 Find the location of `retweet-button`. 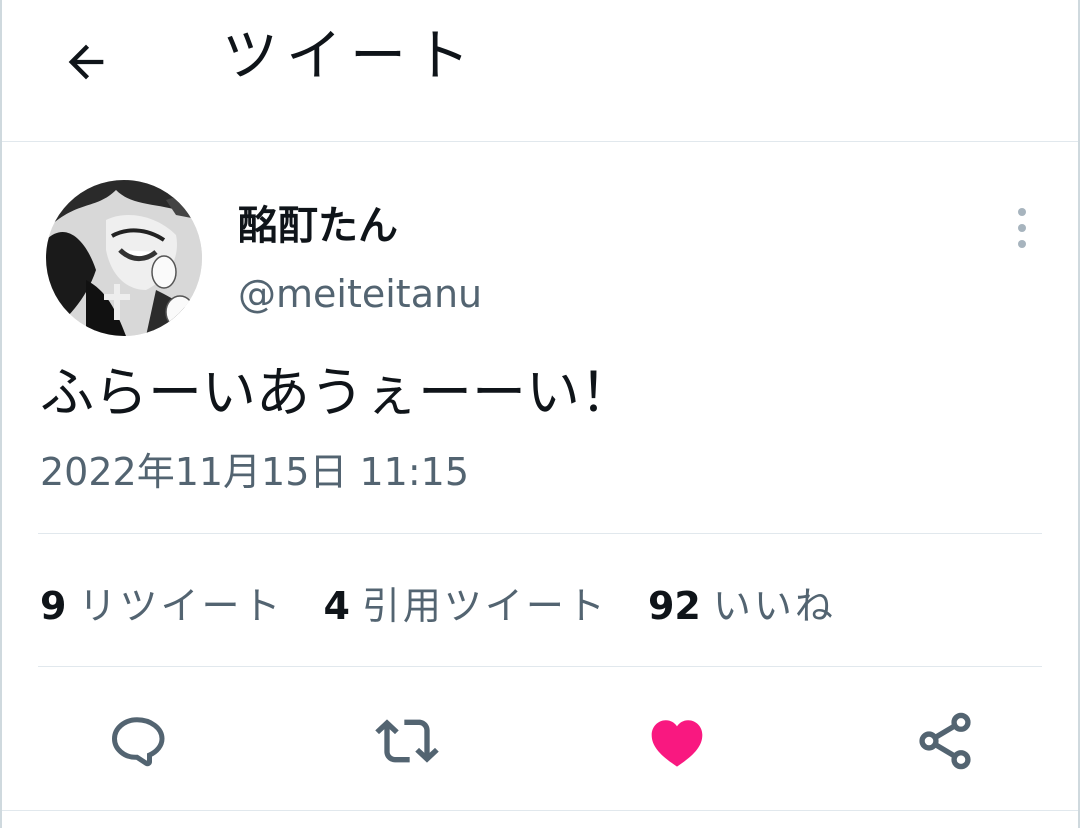

retweet-button is located at coordinates (407, 741).